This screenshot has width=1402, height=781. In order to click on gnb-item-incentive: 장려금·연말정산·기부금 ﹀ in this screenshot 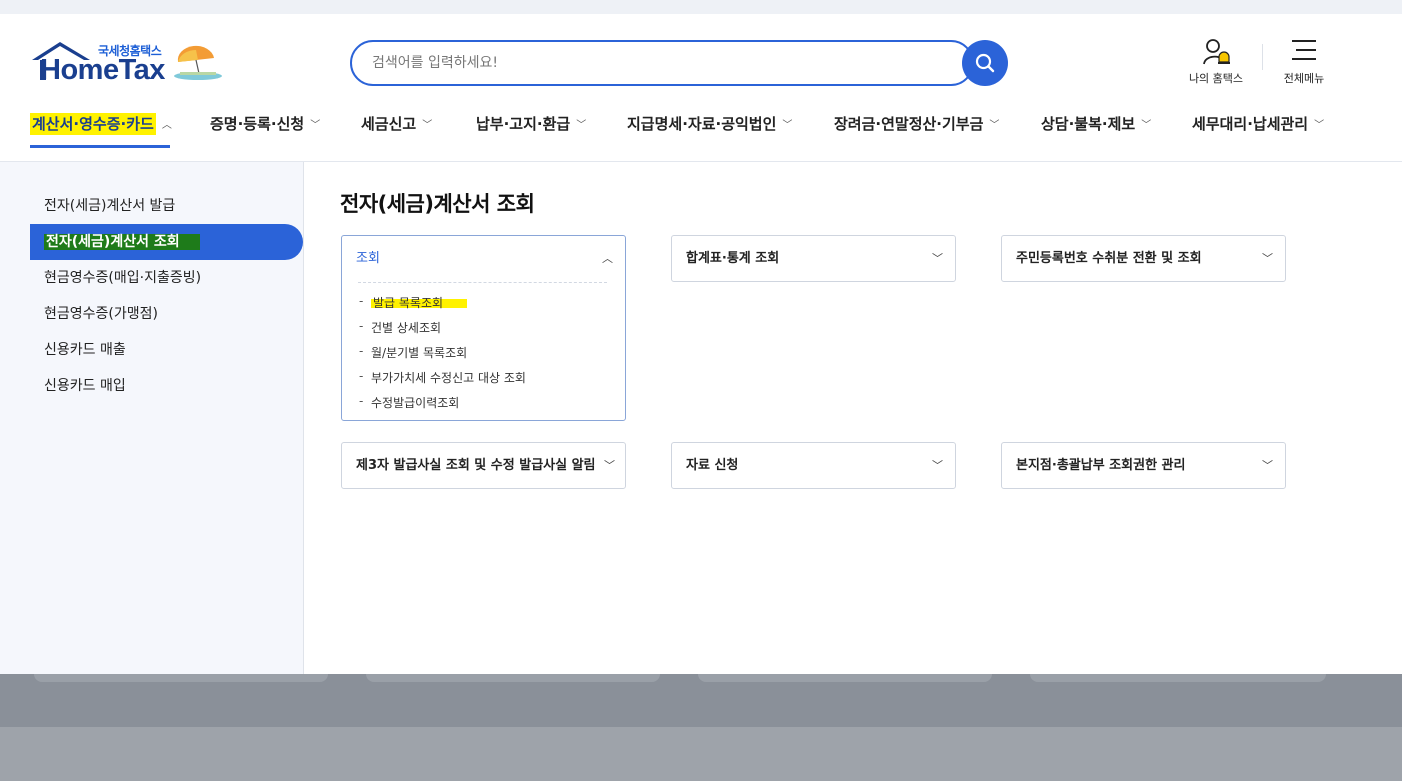, I will do `click(916, 136)`.